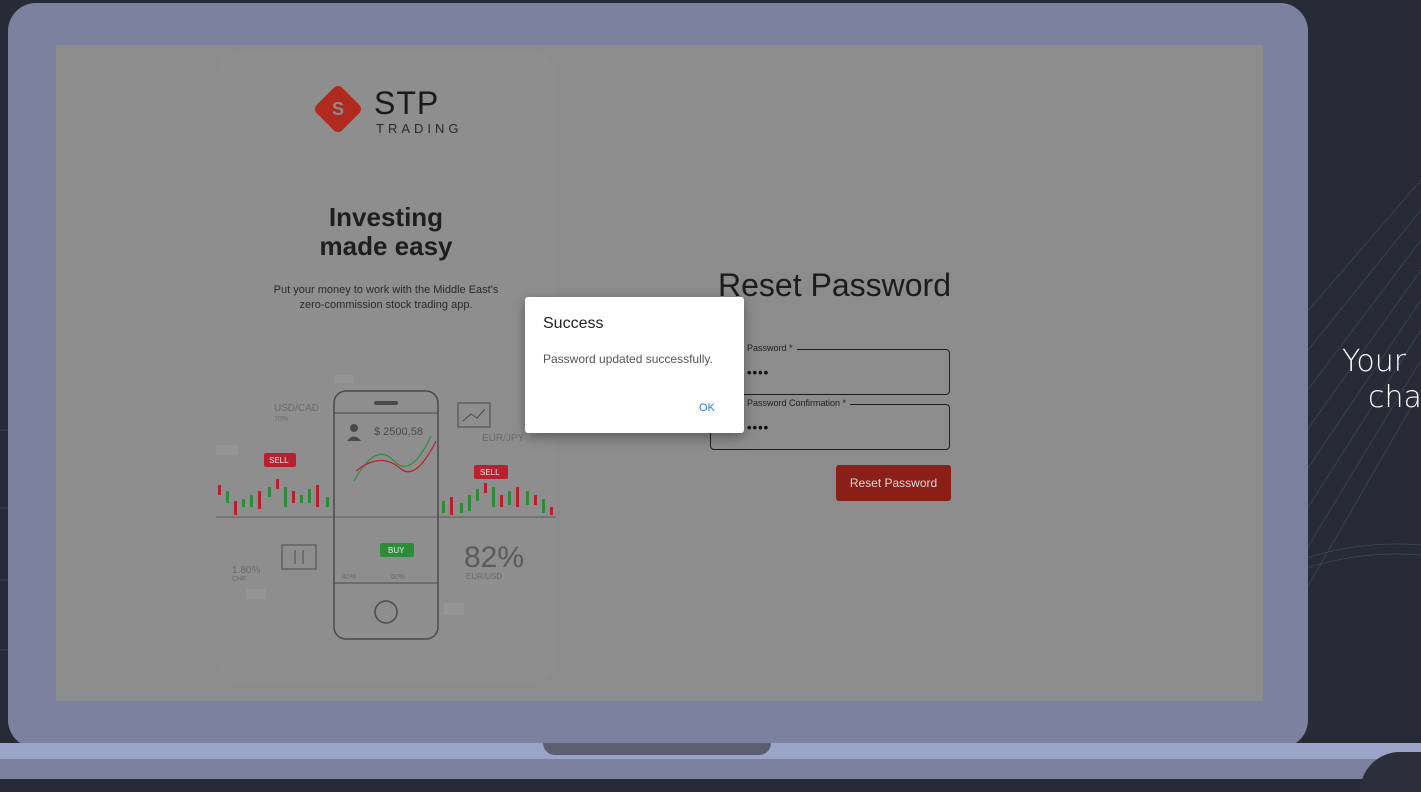  I want to click on pct-left-label: 1.80%, so click(246, 570).